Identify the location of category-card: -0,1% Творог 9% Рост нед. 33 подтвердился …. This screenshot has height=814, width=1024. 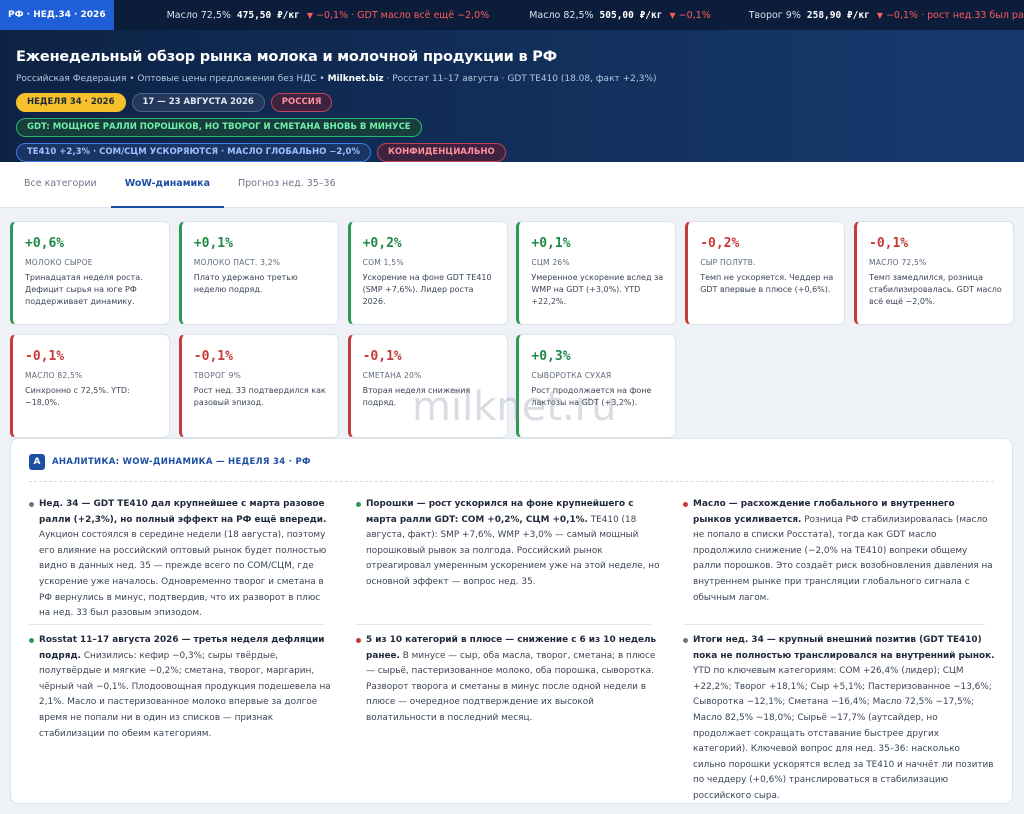
(258, 386).